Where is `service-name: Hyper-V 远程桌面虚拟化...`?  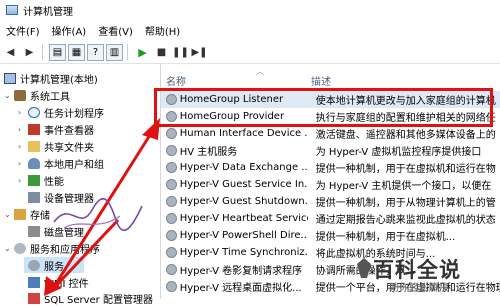 service-name: Hyper-V 远程桌面虚拟化... is located at coordinates (240, 288).